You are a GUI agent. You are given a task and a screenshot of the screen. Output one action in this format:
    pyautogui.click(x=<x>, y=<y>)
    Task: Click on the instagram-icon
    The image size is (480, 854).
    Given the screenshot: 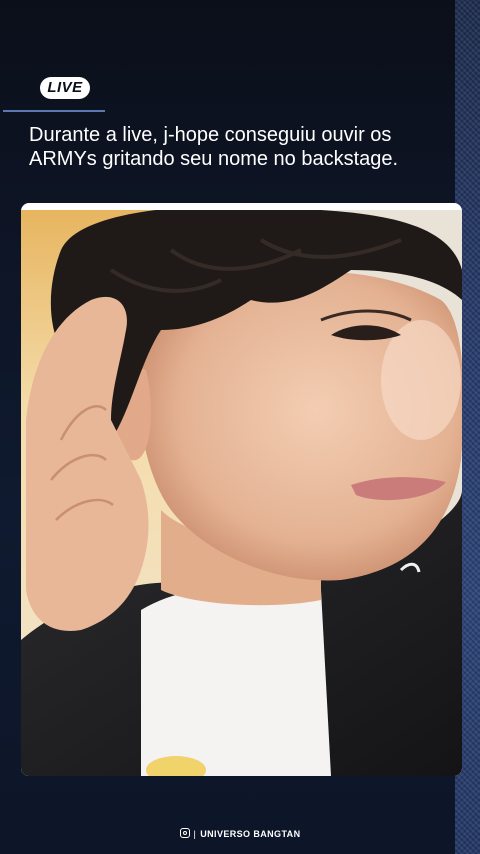 What is the action you would take?
    pyautogui.click(x=184, y=833)
    